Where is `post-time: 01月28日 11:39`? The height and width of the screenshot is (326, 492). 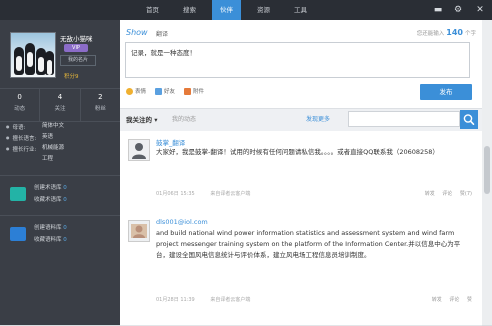
post-time: 01月28日 11:39 is located at coordinates (175, 300).